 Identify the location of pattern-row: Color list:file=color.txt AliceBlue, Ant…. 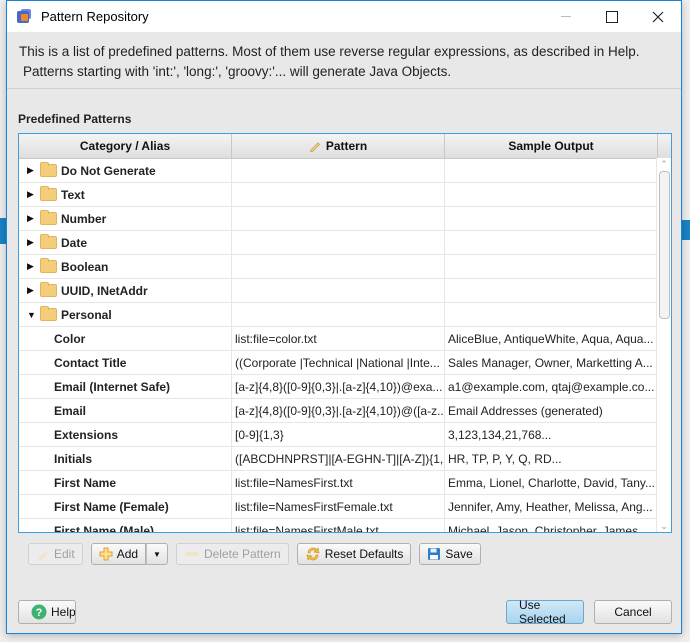
(345, 339).